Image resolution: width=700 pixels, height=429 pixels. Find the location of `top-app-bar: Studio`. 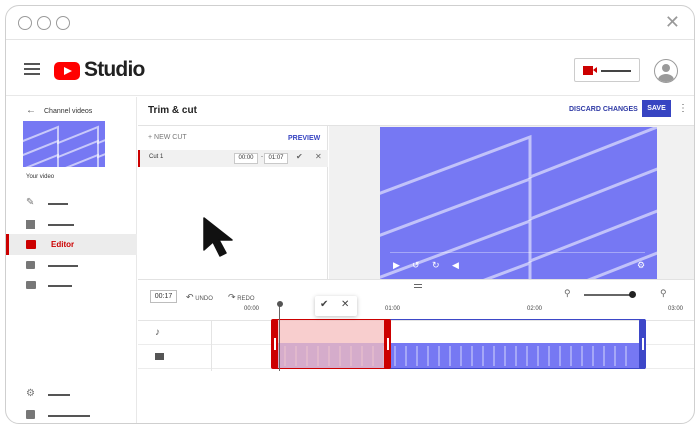

top-app-bar: Studio is located at coordinates (350, 70).